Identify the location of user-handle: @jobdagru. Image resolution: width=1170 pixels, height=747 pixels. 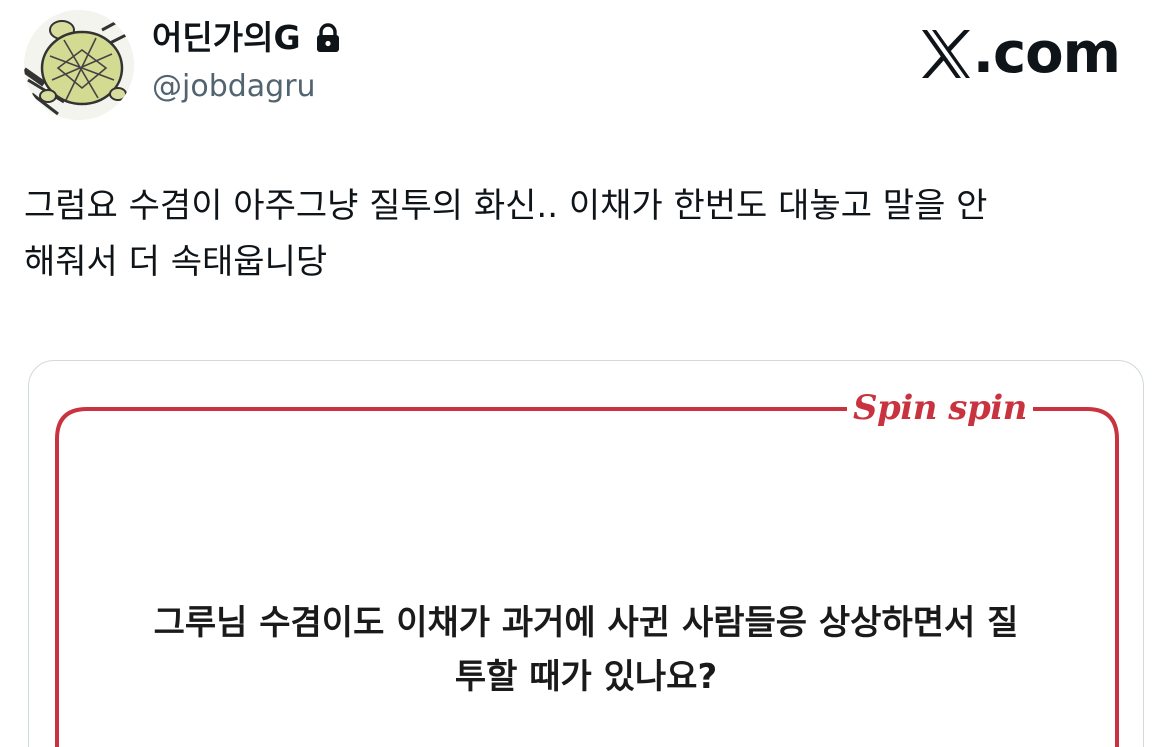
(234, 87).